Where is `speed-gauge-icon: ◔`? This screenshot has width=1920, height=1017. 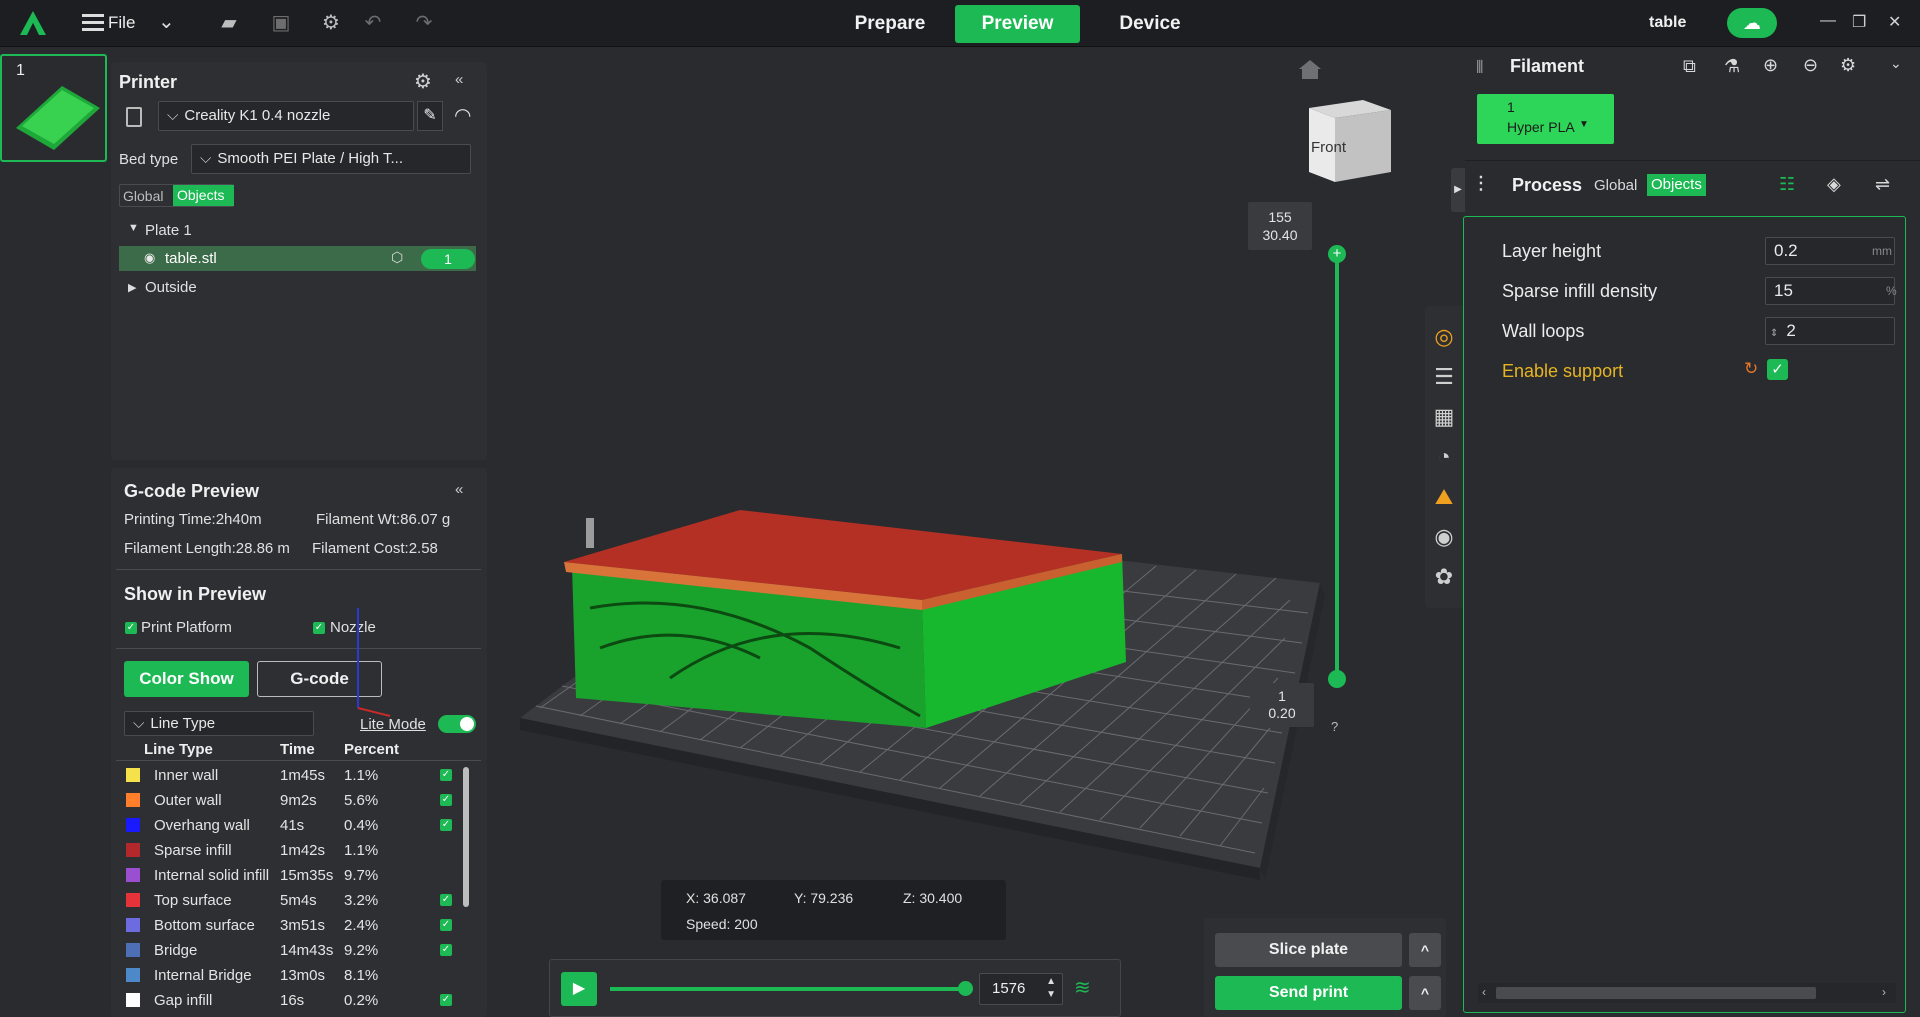
speed-gauge-icon: ◔ is located at coordinates (1444, 457).